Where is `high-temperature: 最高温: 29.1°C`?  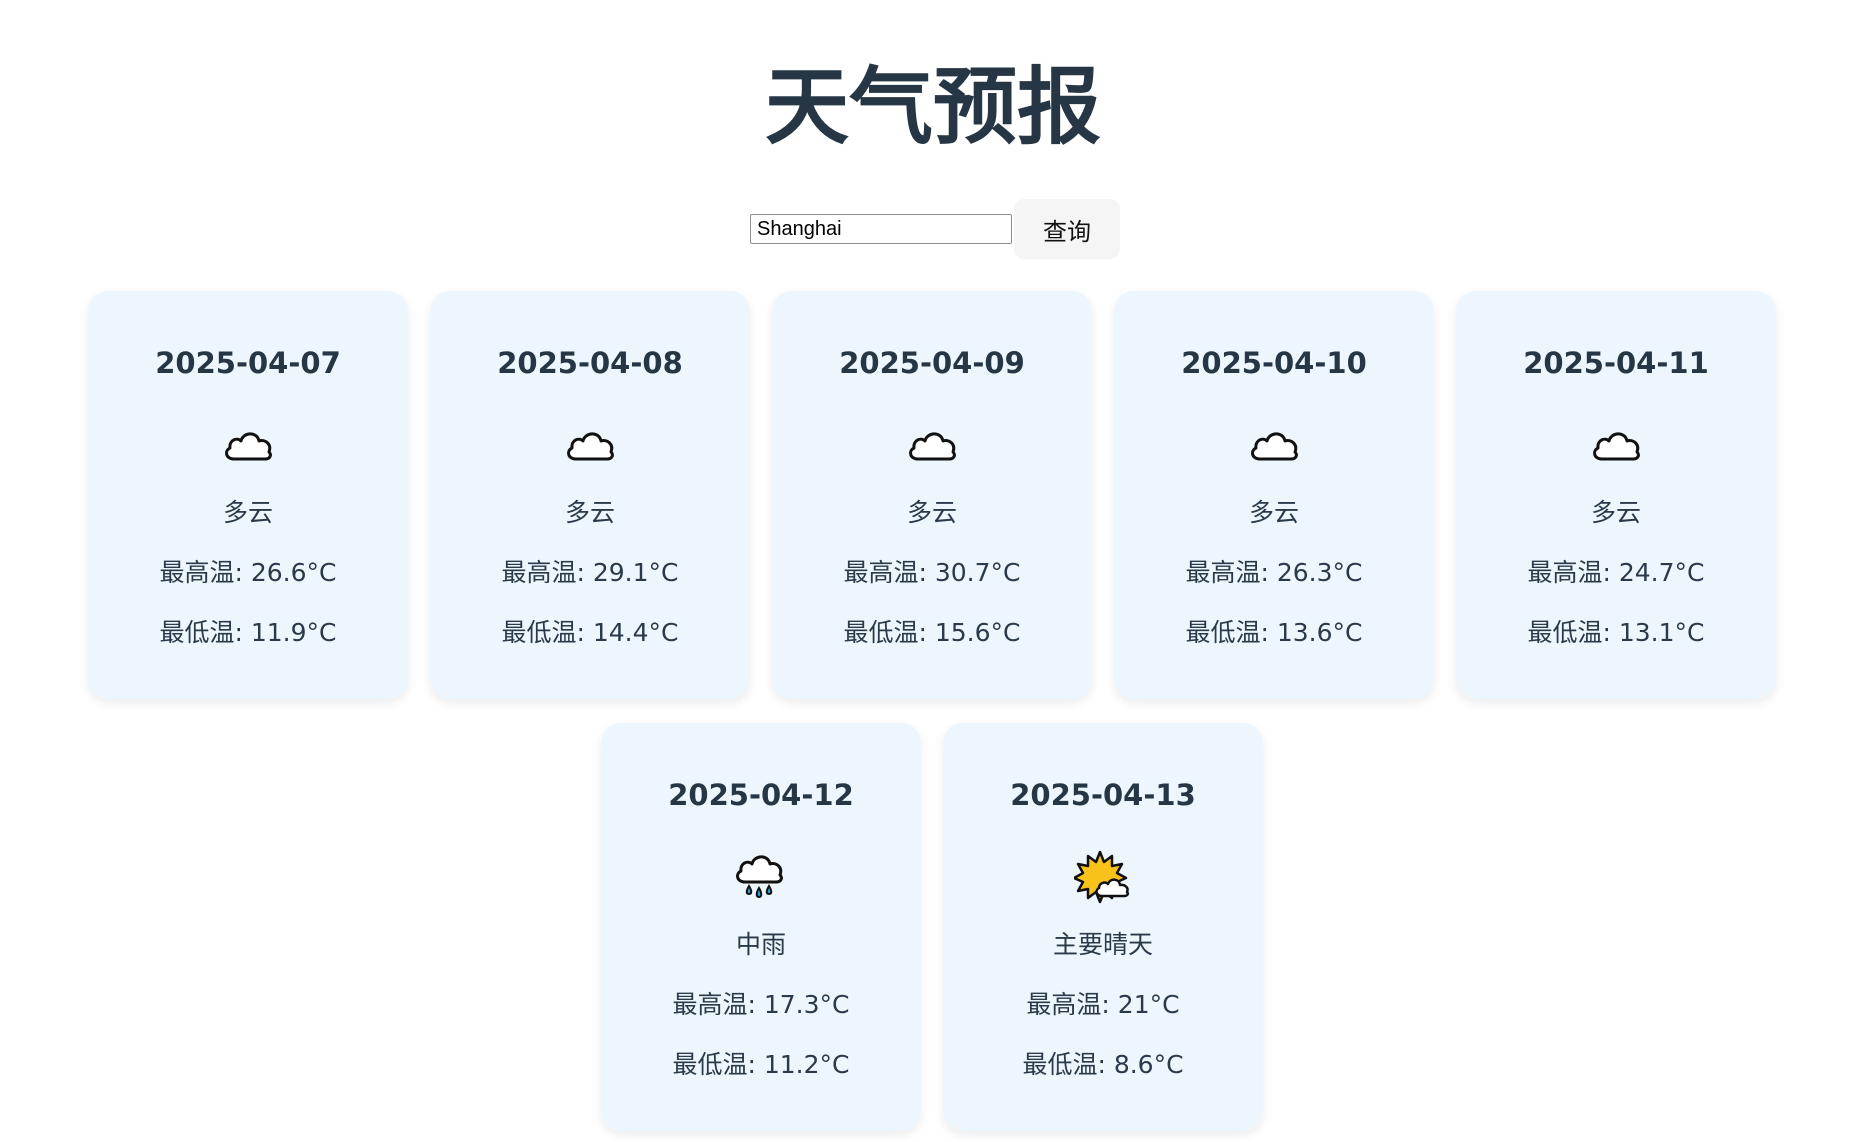 high-temperature: 最高温: 29.1°C is located at coordinates (590, 572).